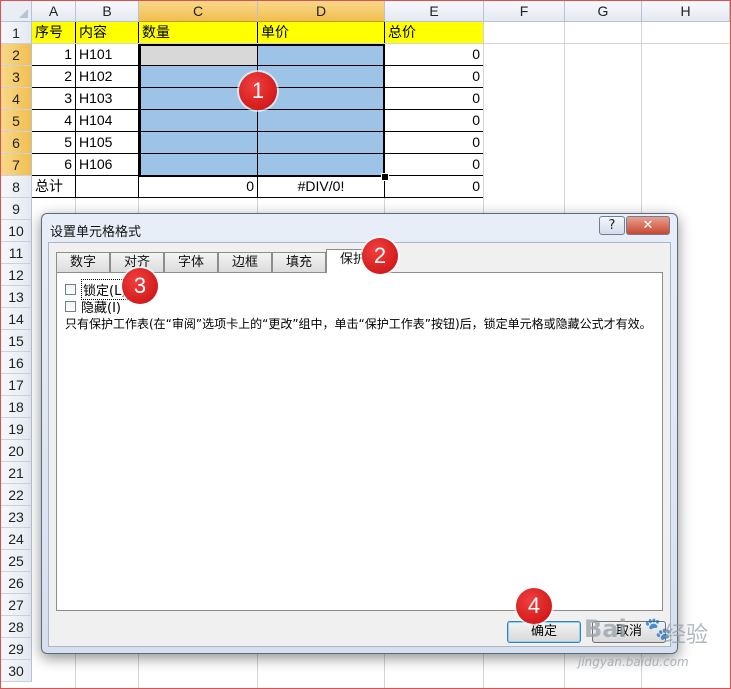 The width and height of the screenshot is (731, 689). What do you see at coordinates (107, 143) in the screenshot?
I see `cell-b6: H105` at bounding box center [107, 143].